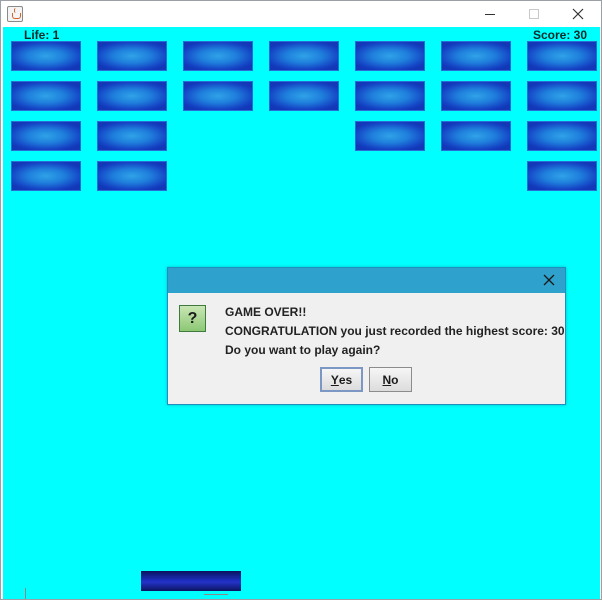 The width and height of the screenshot is (602, 600). What do you see at coordinates (191, 581) in the screenshot?
I see `paddle` at bounding box center [191, 581].